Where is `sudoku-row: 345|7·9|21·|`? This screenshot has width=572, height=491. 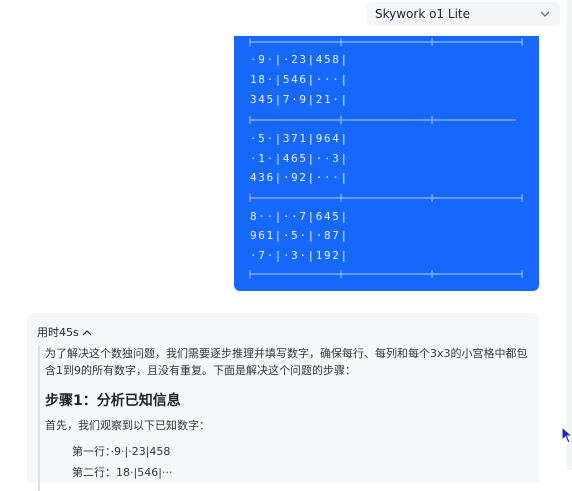
sudoku-row: 345|7·9|21·| is located at coordinates (299, 99).